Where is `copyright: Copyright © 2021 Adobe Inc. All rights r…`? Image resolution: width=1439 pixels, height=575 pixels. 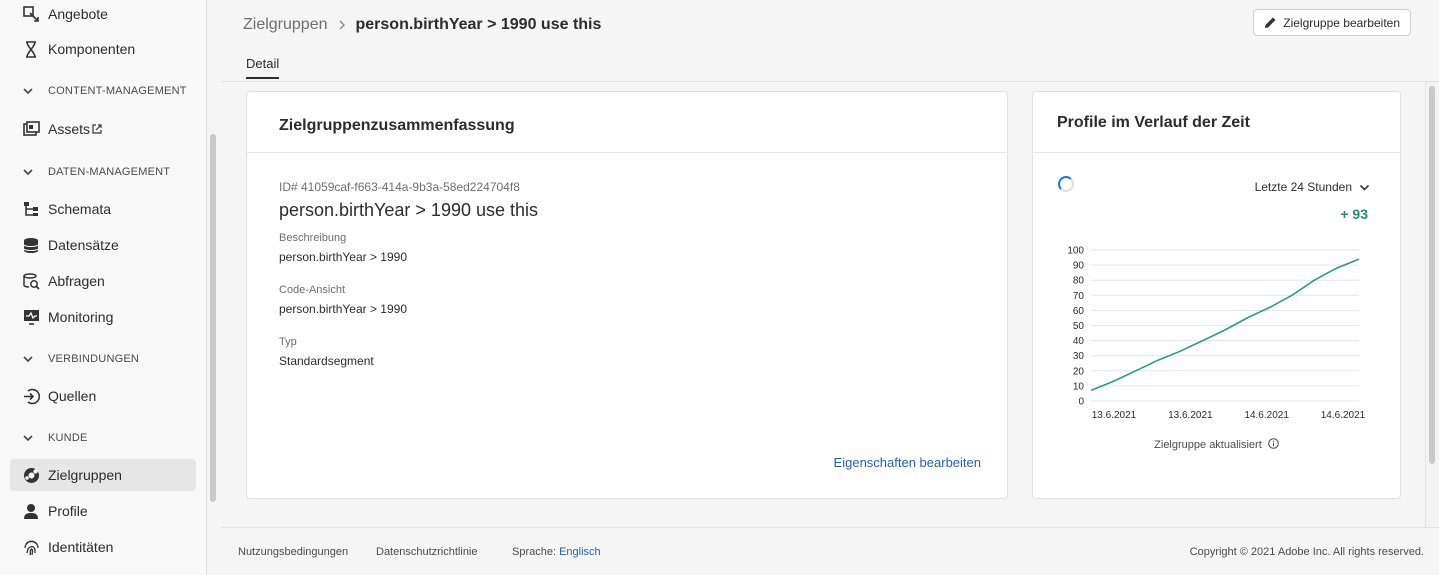 copyright: Copyright © 2021 Adobe Inc. All rights r… is located at coordinates (1306, 552).